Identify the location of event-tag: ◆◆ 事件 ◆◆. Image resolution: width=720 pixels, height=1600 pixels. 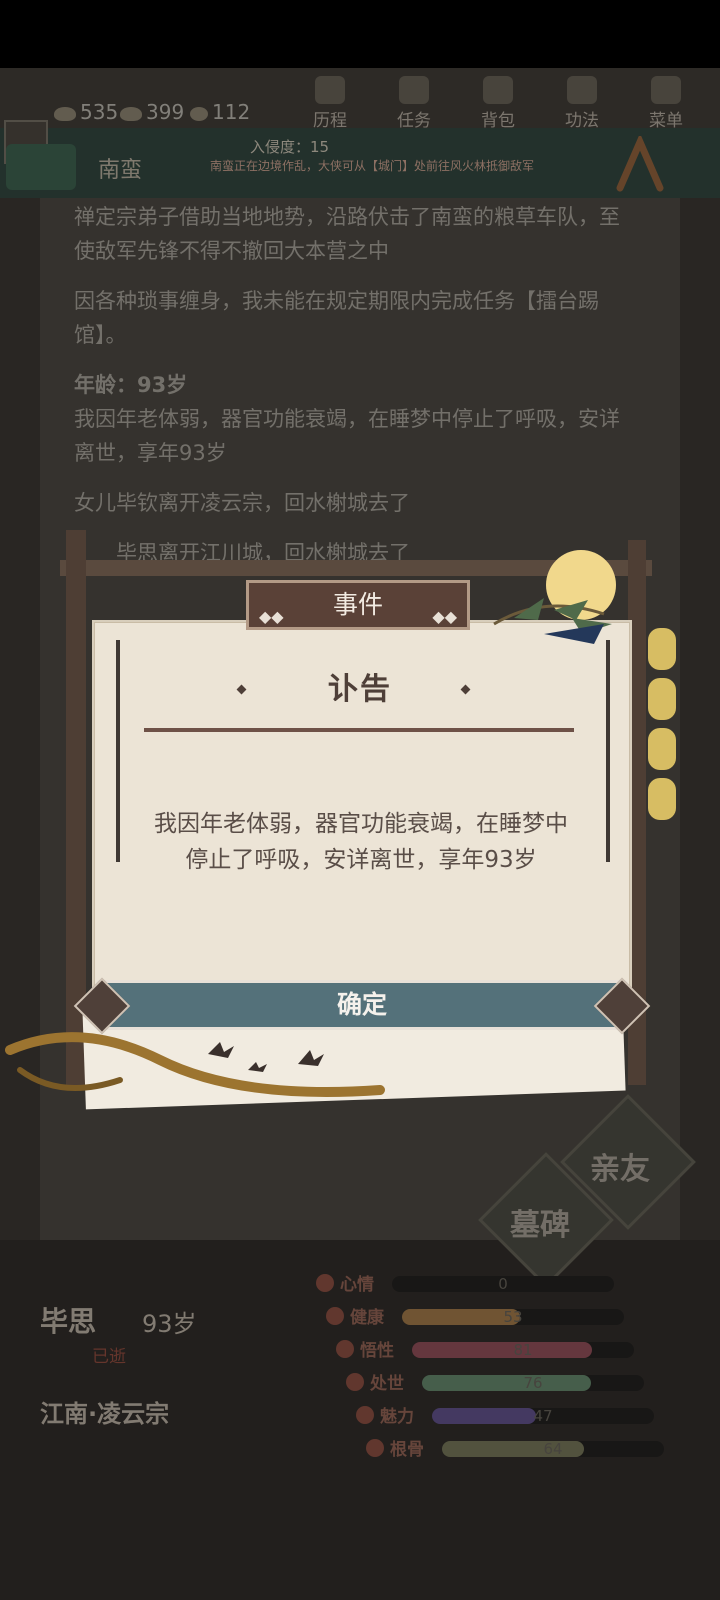
(358, 605).